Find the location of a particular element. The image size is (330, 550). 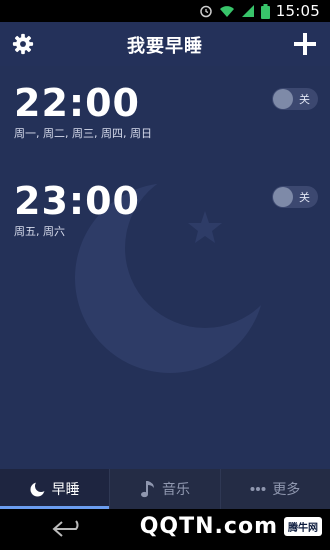

signal-icon is located at coordinates (247, 11).